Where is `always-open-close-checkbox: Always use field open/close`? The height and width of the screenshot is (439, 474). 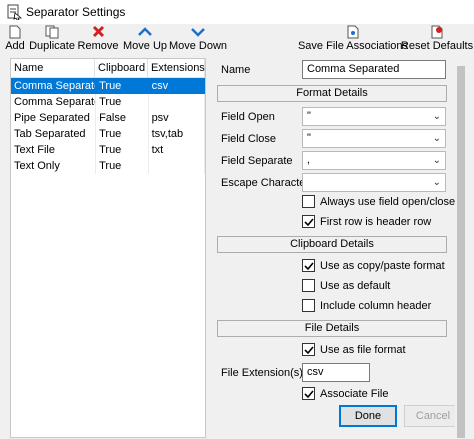
always-open-close-checkbox: Always use field open/close is located at coordinates (378, 201).